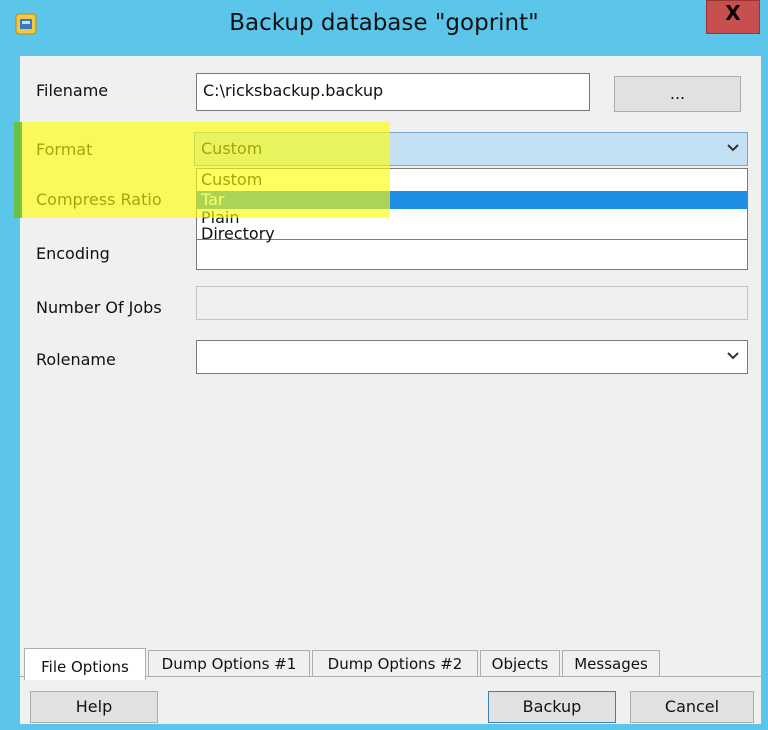 The image size is (768, 730). I want to click on compress-ratio-label: Compress Ratio, so click(99, 199).